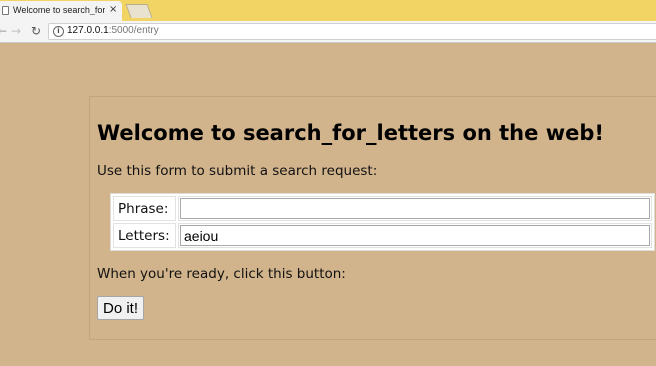  What do you see at coordinates (16, 31) in the screenshot?
I see `forward-arrow-icon: →` at bounding box center [16, 31].